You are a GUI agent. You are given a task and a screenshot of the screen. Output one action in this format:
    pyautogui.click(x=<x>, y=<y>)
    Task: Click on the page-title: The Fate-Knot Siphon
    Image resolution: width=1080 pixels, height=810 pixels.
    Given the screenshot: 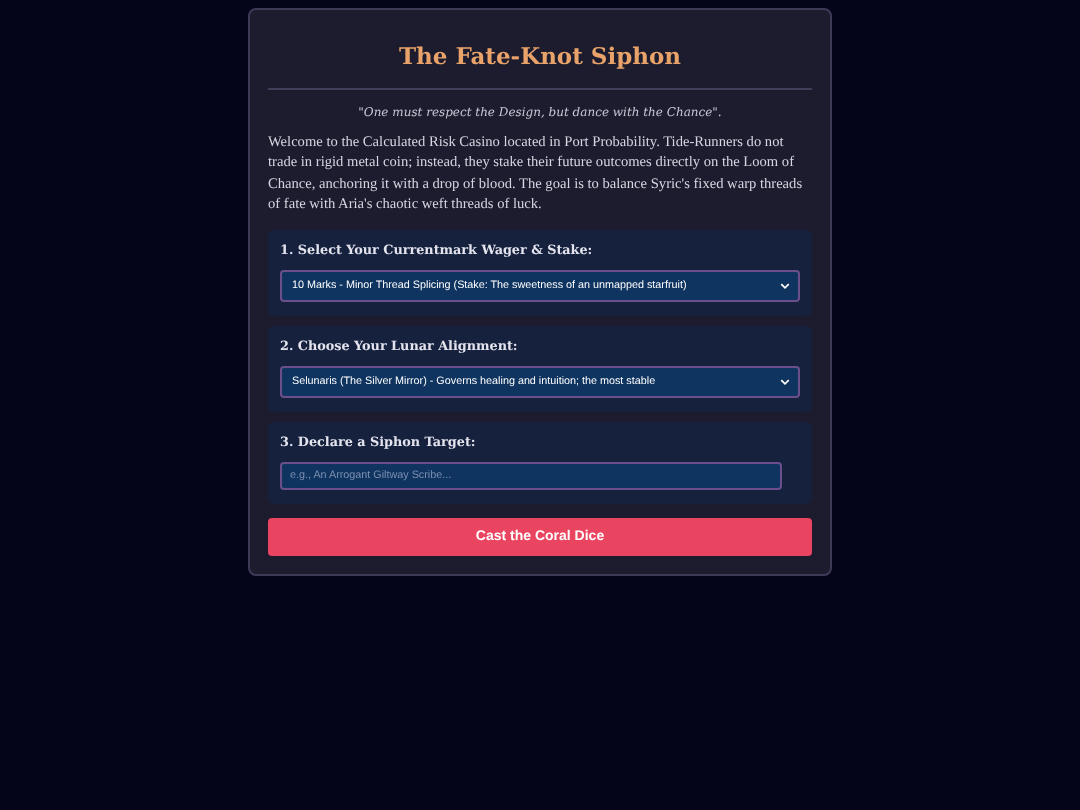 What is the action you would take?
    pyautogui.click(x=540, y=56)
    